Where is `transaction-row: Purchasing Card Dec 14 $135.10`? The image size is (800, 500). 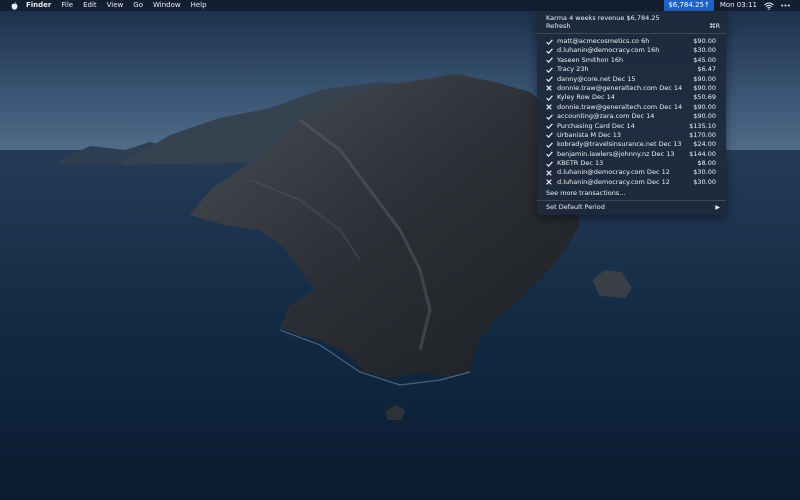
transaction-row: Purchasing Card Dec 14 $135.10 is located at coordinates (631, 126).